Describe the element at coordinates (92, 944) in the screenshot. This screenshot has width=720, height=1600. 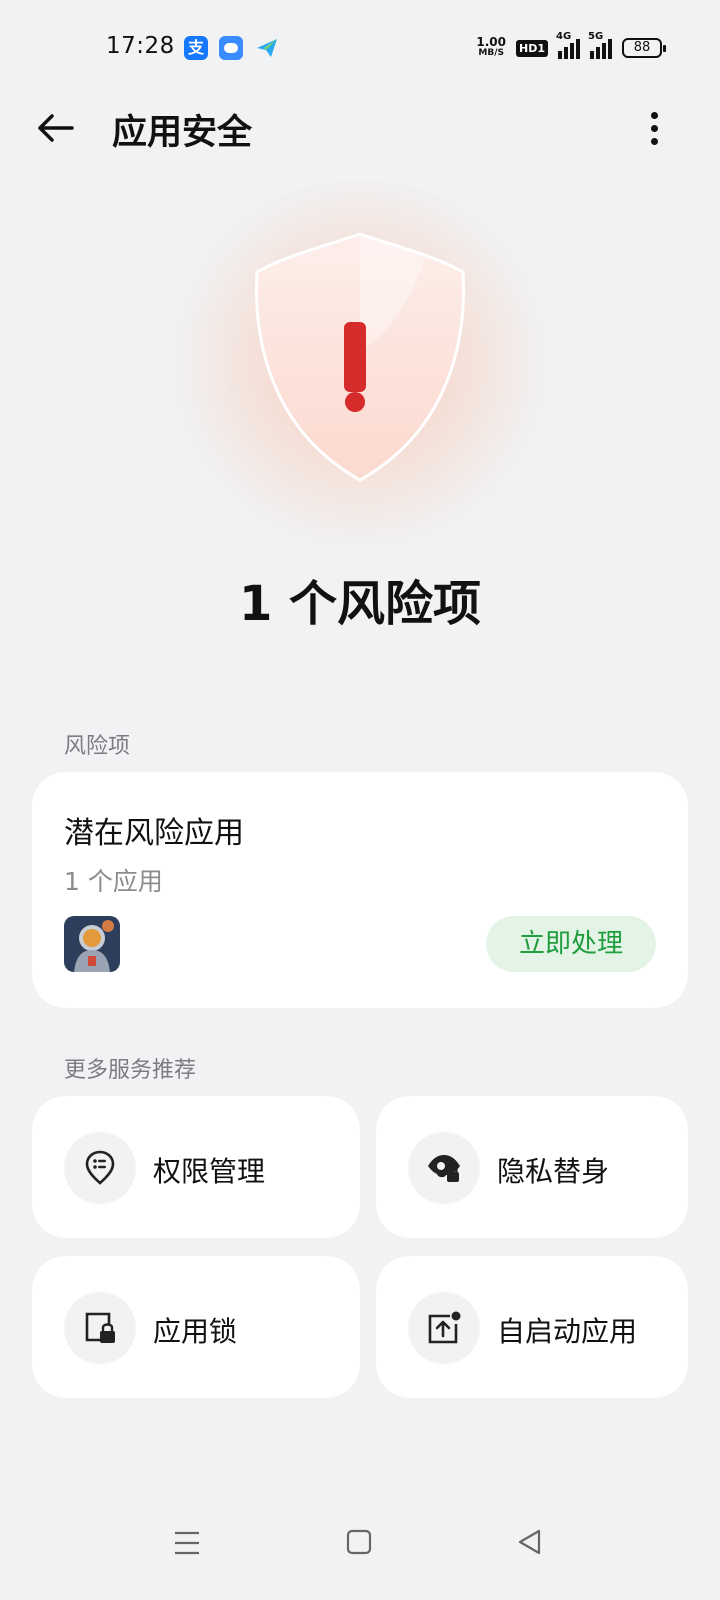
I see `risky-app-icon` at that location.